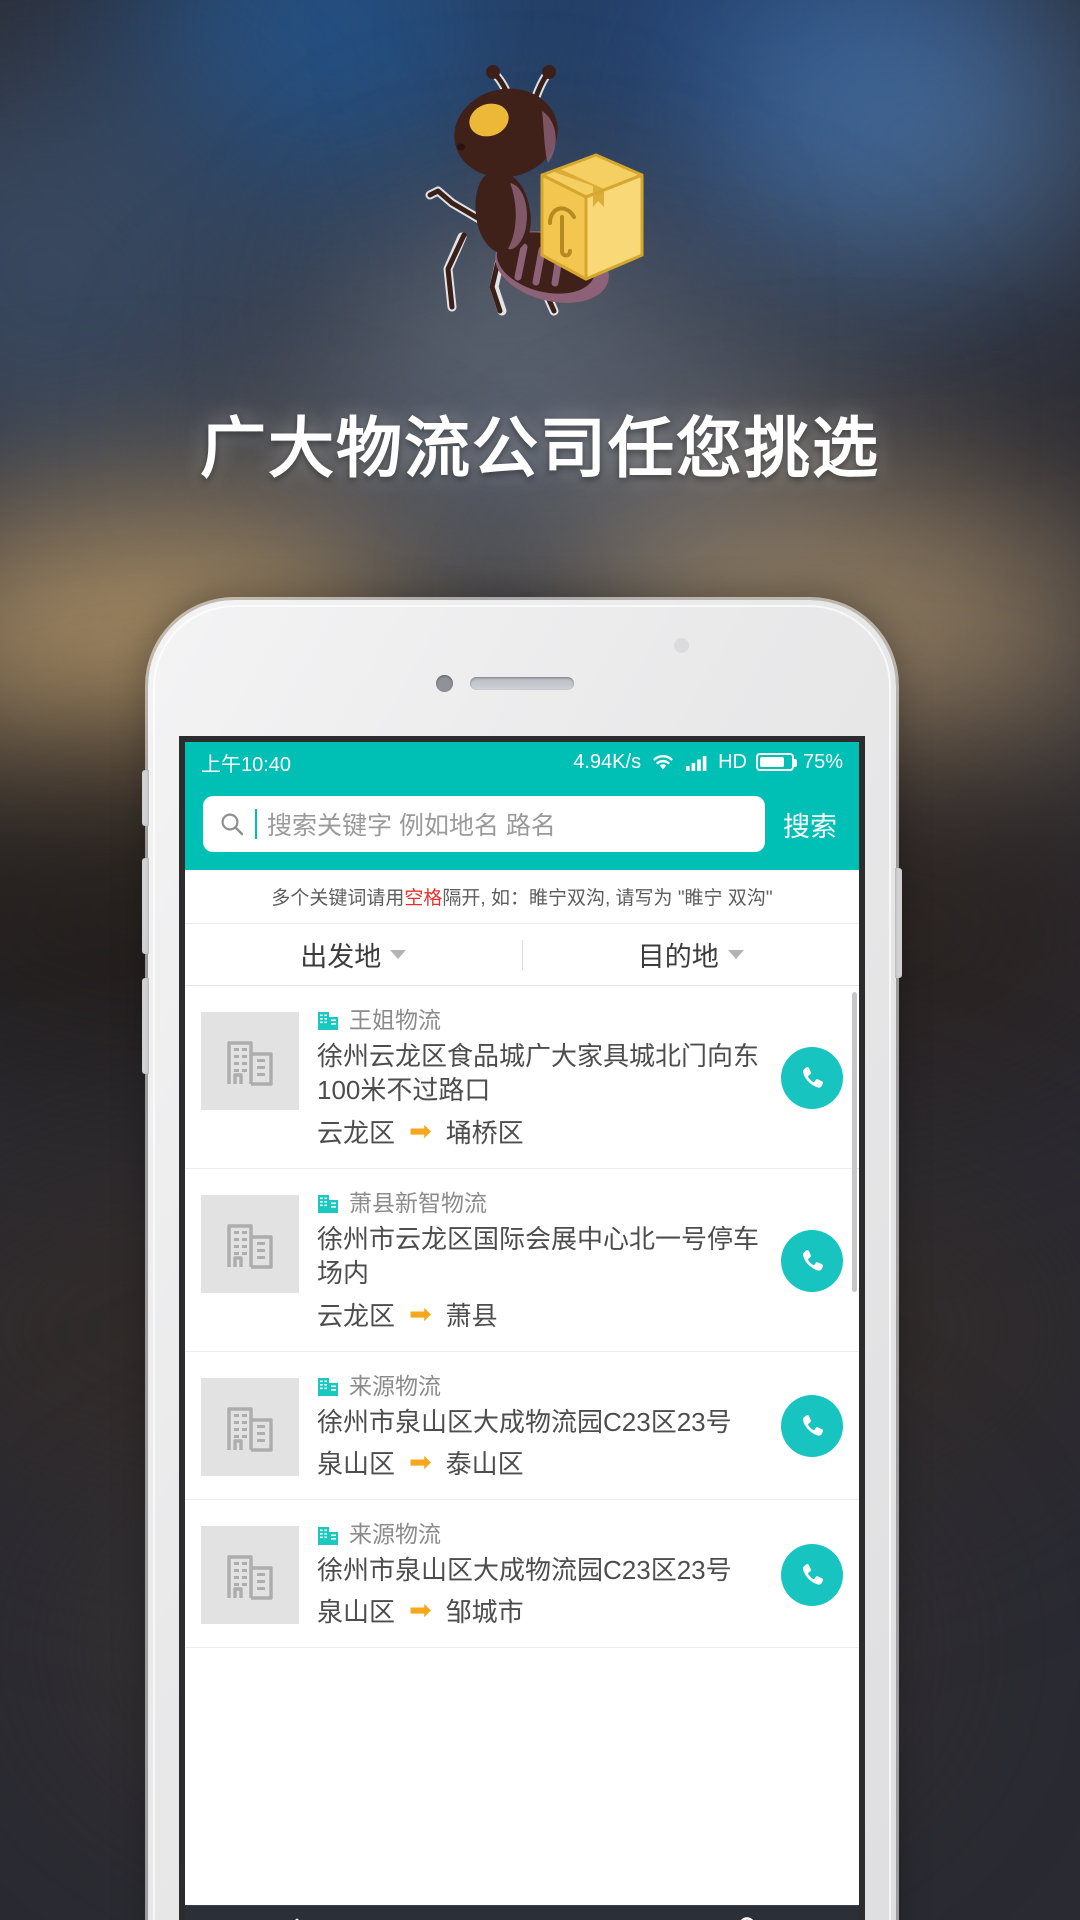 The height and width of the screenshot is (1920, 1080). What do you see at coordinates (246, 764) in the screenshot?
I see `status-time: 上午10:40` at bounding box center [246, 764].